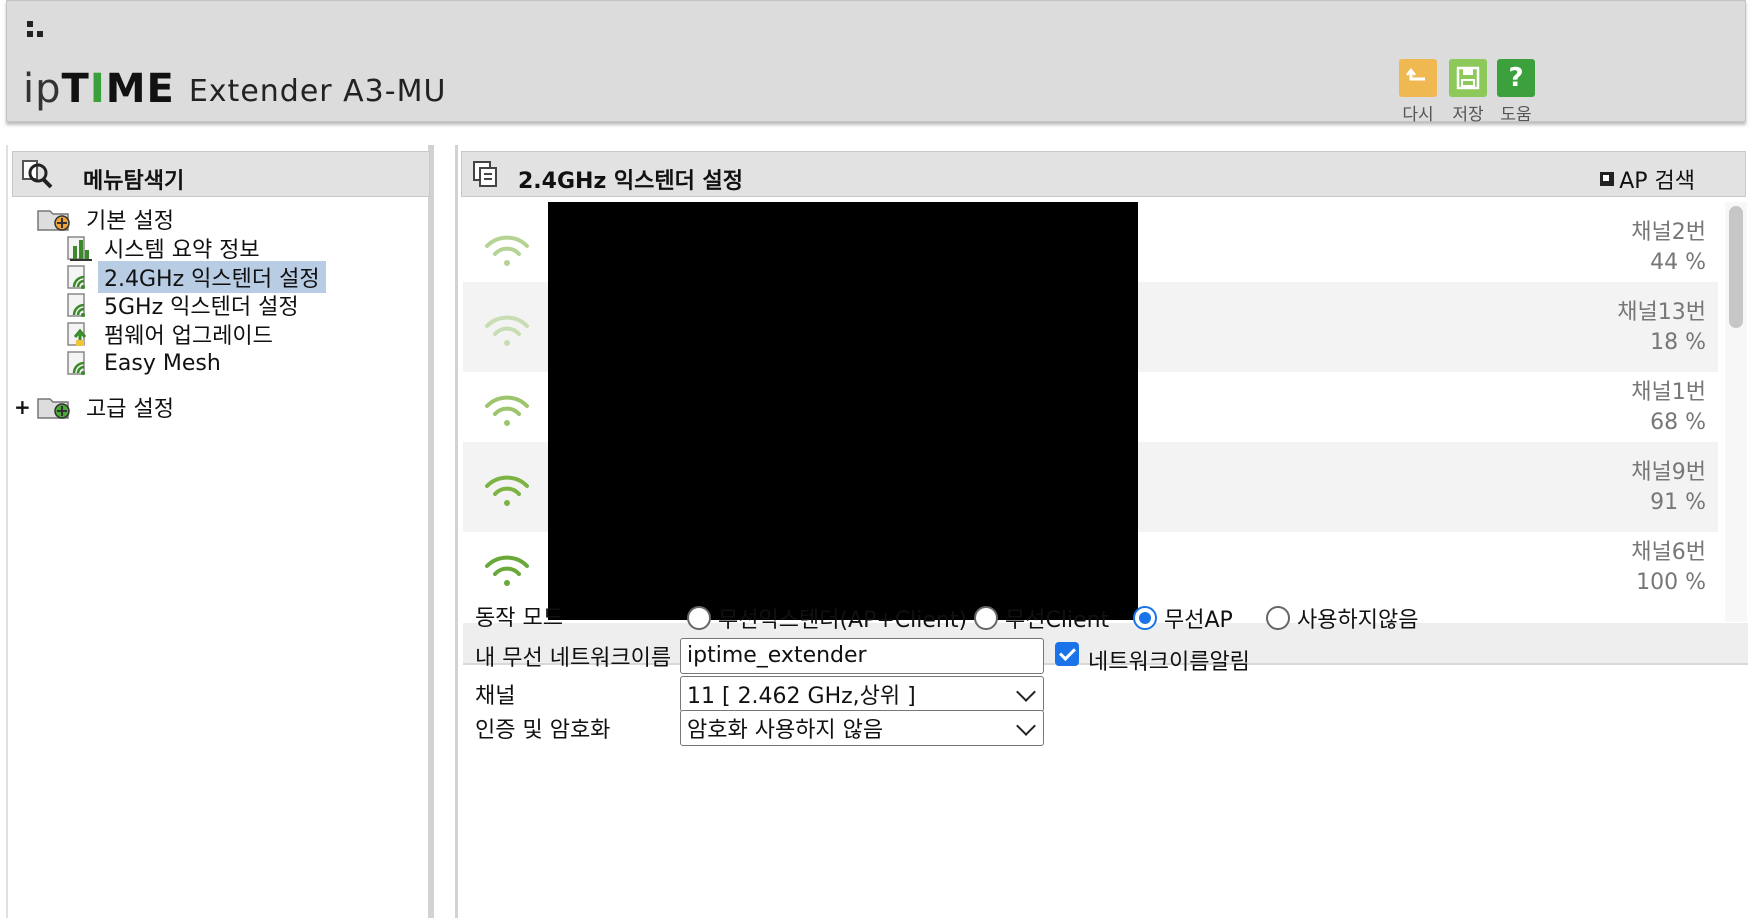 Image resolution: width=1762 pixels, height=918 pixels. Describe the element at coordinates (166, 248) in the screenshot. I see `tree-item-system-summary: 시스템 요약 정보` at that location.